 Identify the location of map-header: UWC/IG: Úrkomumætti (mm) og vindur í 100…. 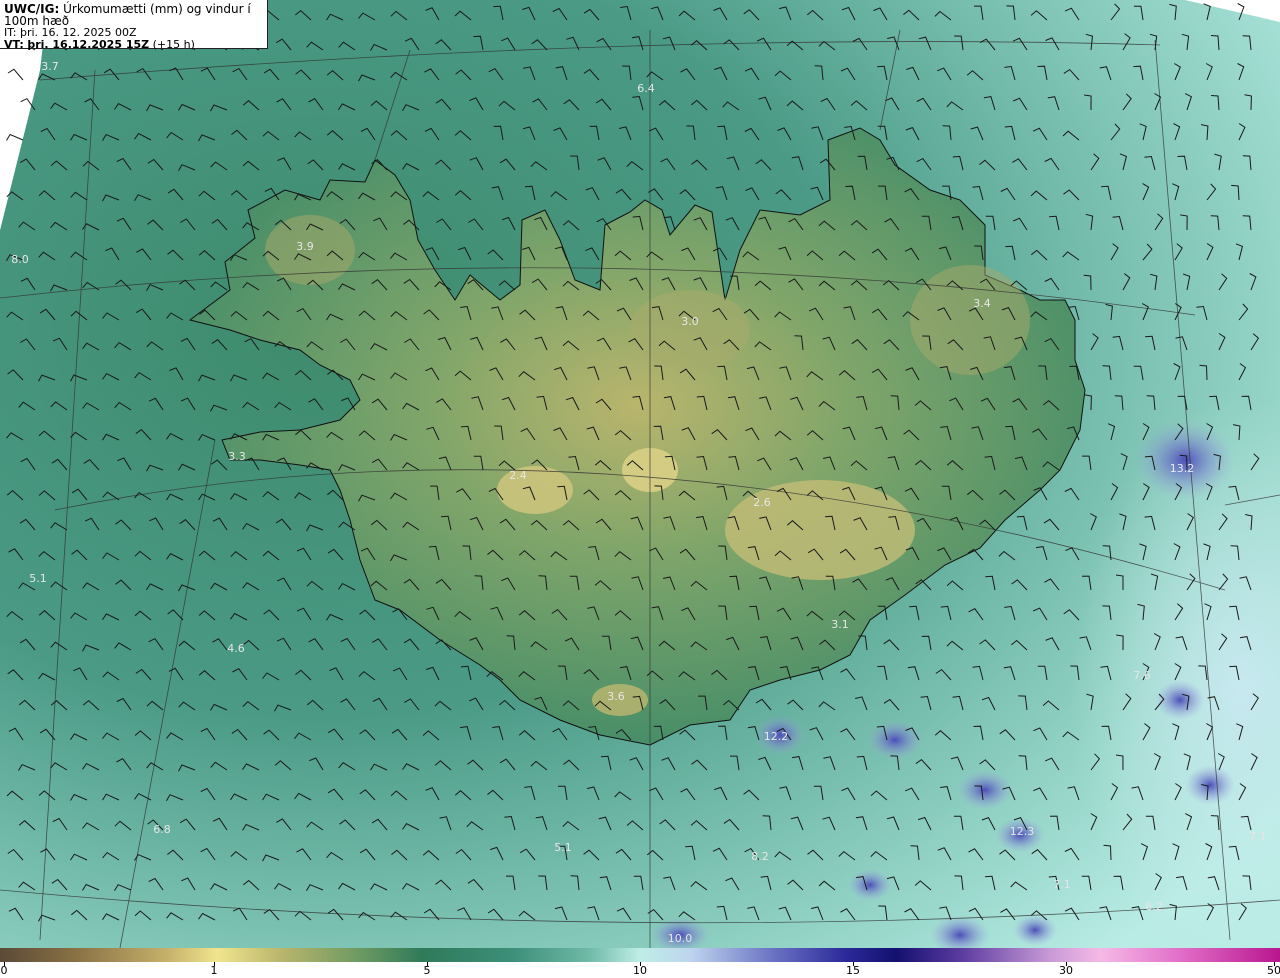
(134, 25).